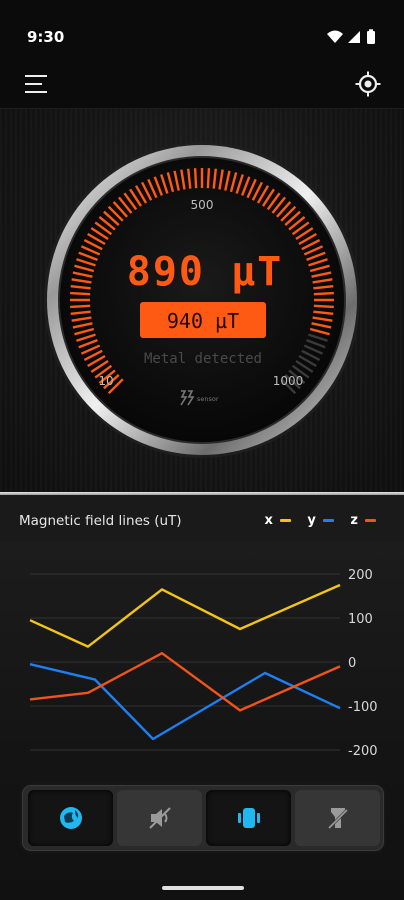 The height and width of the screenshot is (900, 404). Describe the element at coordinates (368, 84) in the screenshot. I see `locate-icon` at that location.